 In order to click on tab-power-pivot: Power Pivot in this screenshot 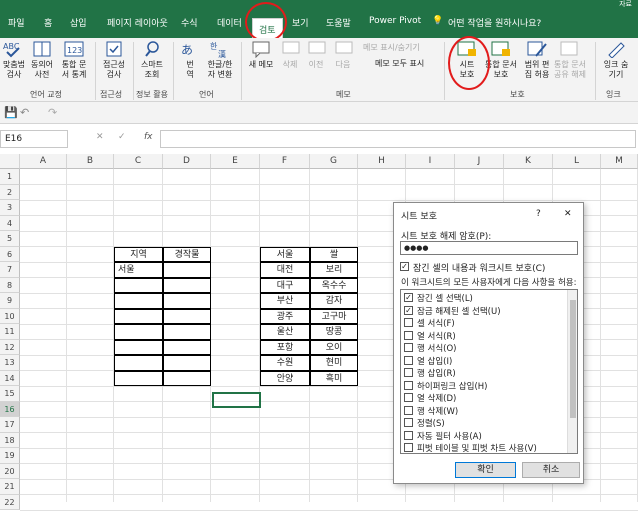, I will do `click(395, 21)`.